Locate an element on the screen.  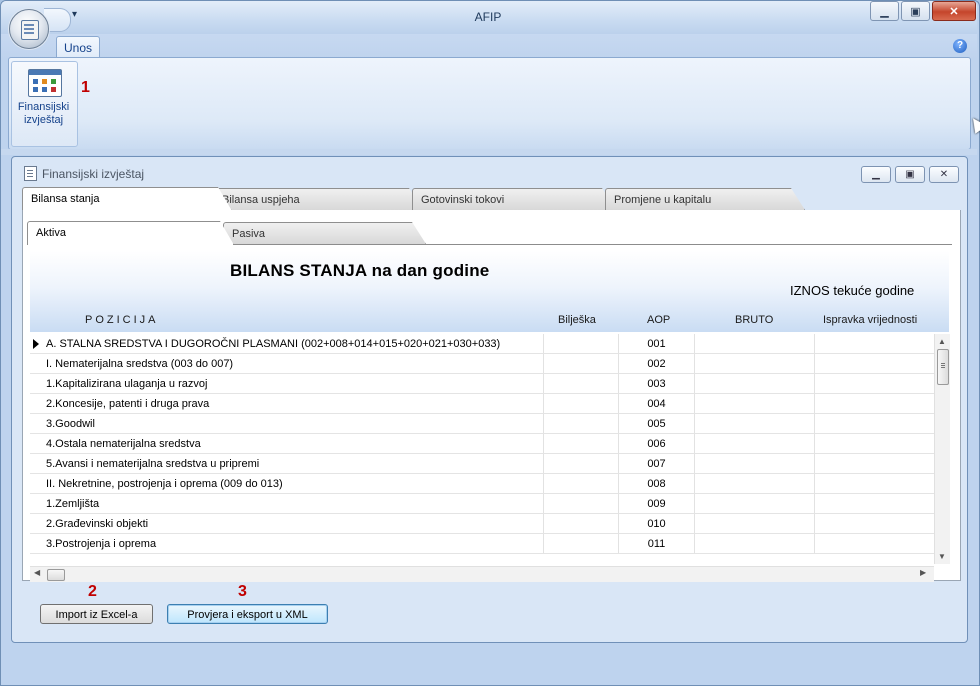
scroll-up-icon: ▲ is located at coordinates (942, 341).